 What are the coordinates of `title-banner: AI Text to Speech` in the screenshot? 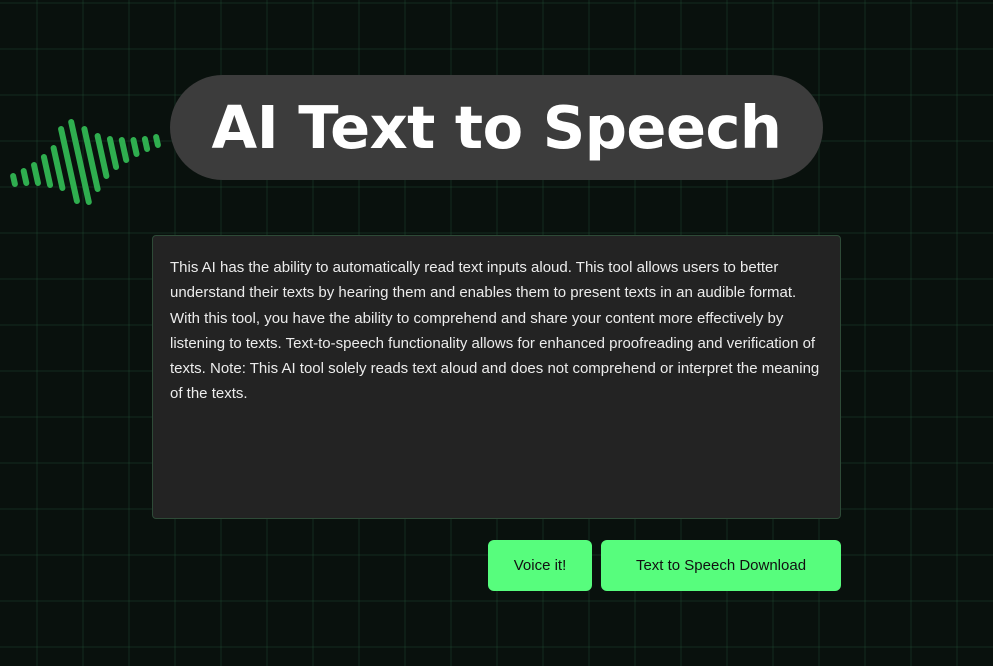 It's located at (496, 127).